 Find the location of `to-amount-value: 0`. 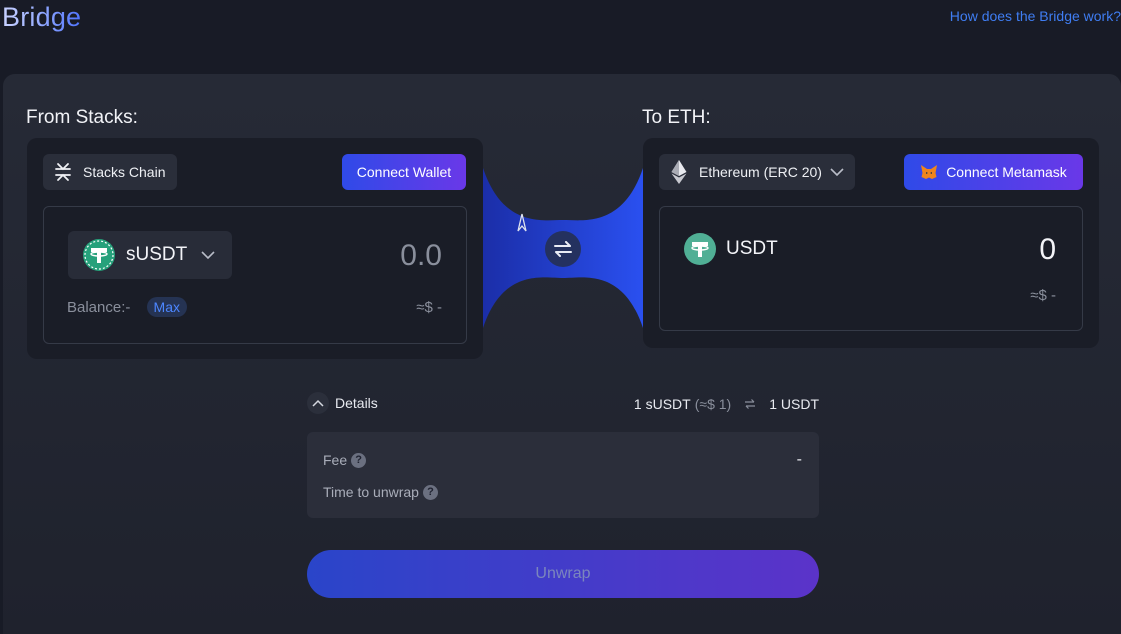

to-amount-value: 0 is located at coordinates (1047, 249).